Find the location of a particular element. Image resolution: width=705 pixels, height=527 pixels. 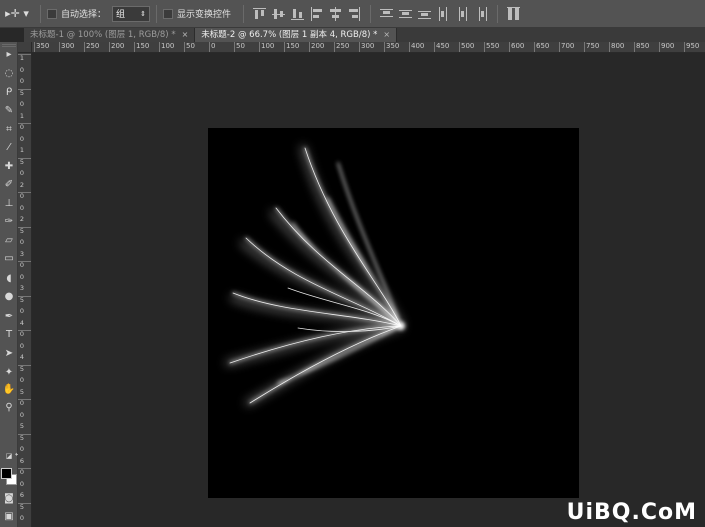

quick-mask-icon: ◙ is located at coordinates (9, 498).